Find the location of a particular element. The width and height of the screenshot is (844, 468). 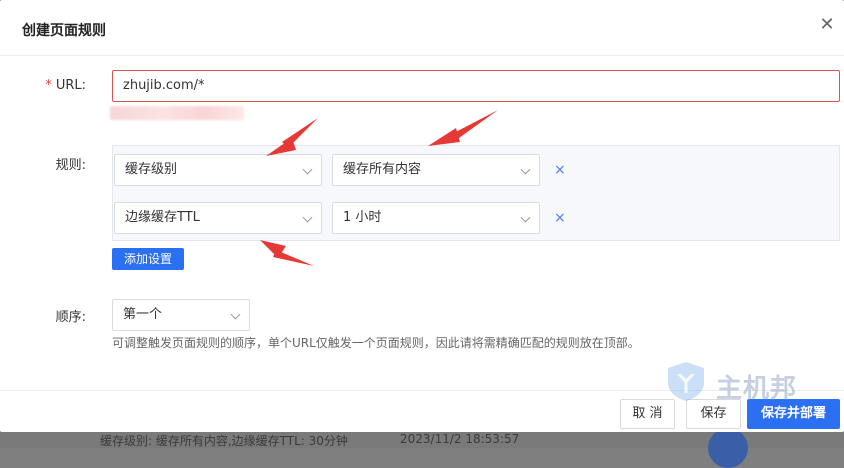

order-label: 顺序: is located at coordinates (70, 317).